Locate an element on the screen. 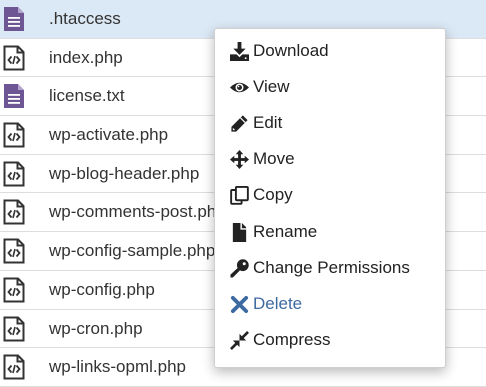 The height and width of the screenshot is (387, 486). menu-item-label: Edit is located at coordinates (268, 122).